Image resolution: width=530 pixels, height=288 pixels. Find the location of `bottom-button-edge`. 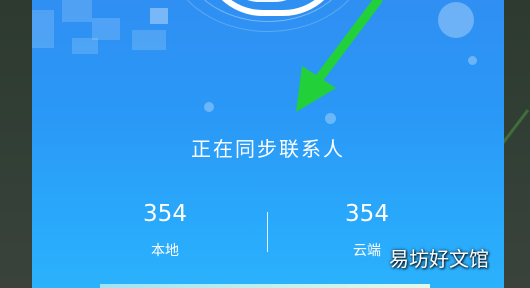

bottom-button-edge is located at coordinates (265, 286).